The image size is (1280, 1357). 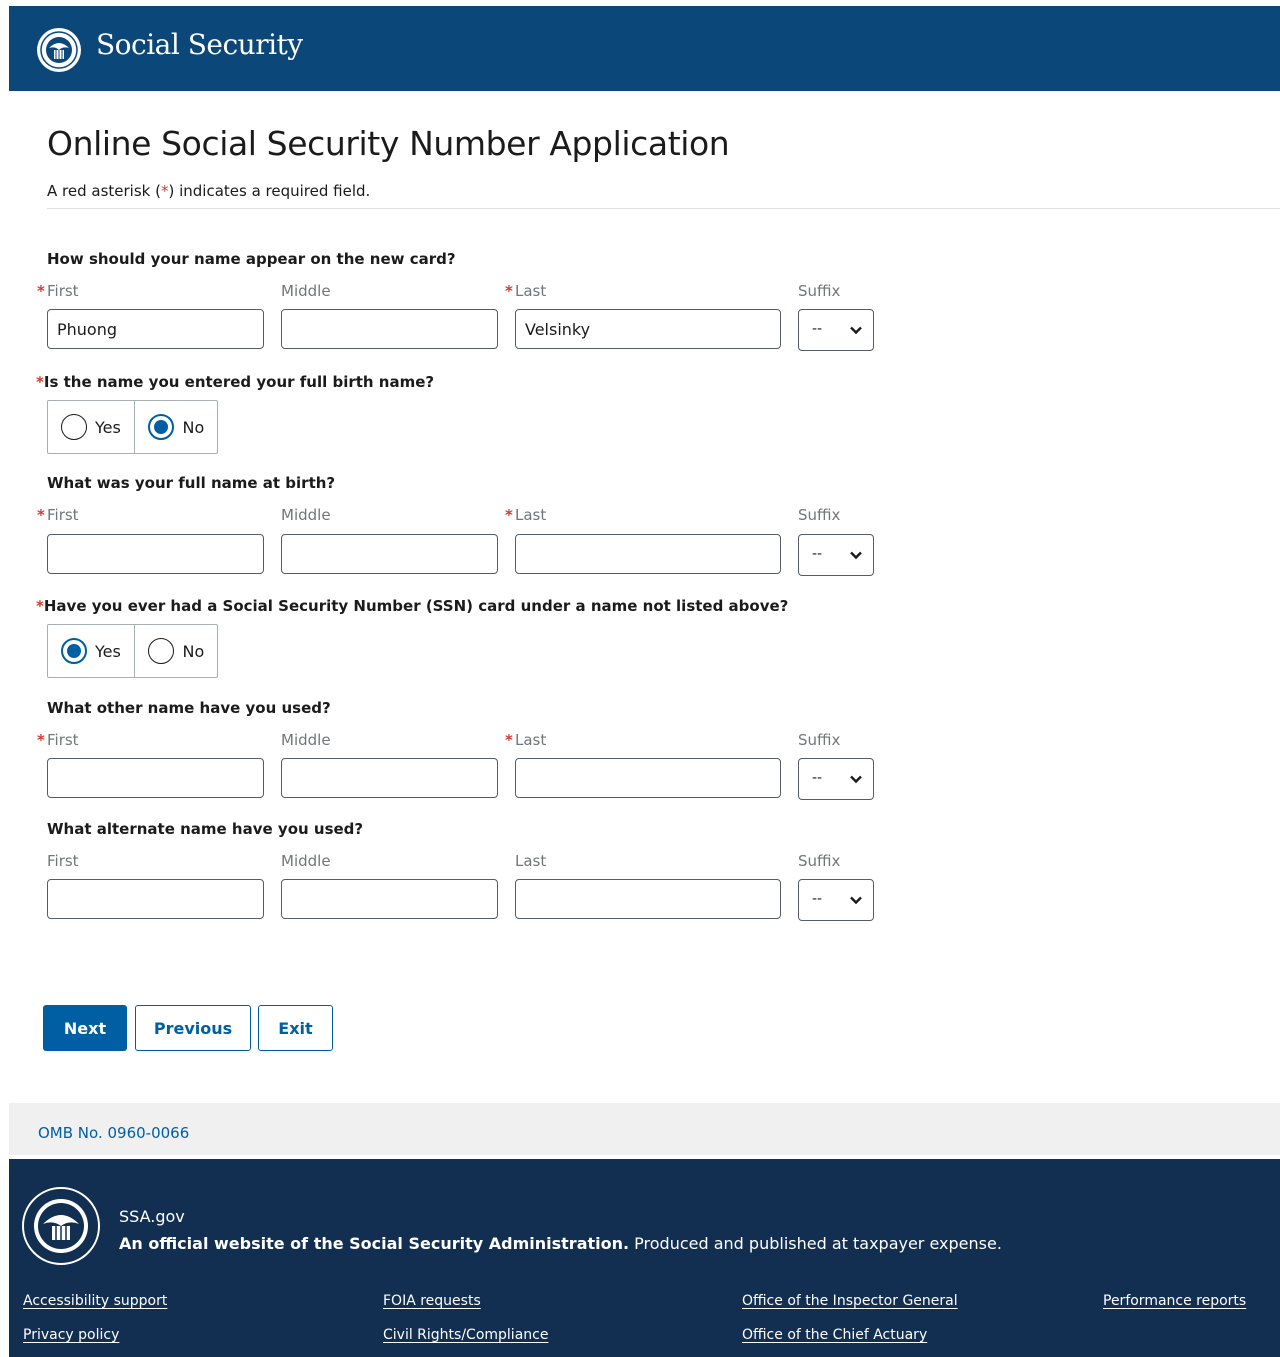 I want to click on birth-first-name-input, so click(x=155, y=554).